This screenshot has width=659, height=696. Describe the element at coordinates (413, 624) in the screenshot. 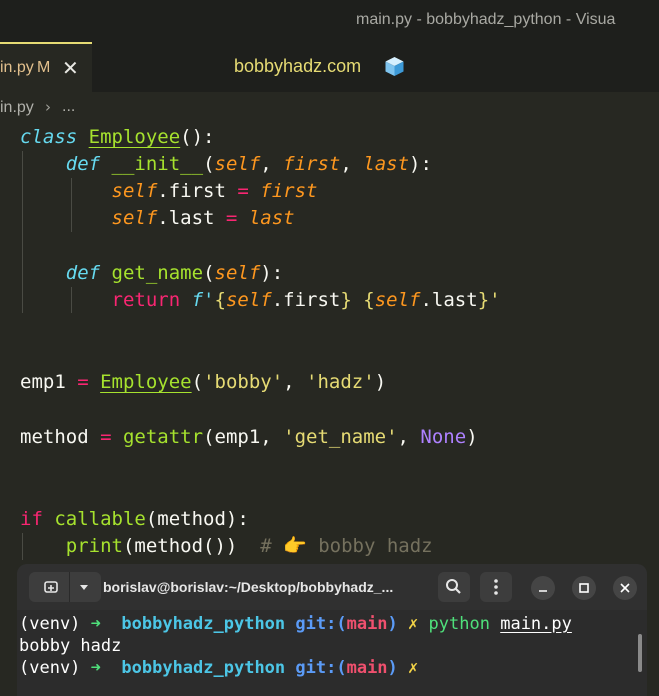

I see `dirty-marker: ✗` at that location.